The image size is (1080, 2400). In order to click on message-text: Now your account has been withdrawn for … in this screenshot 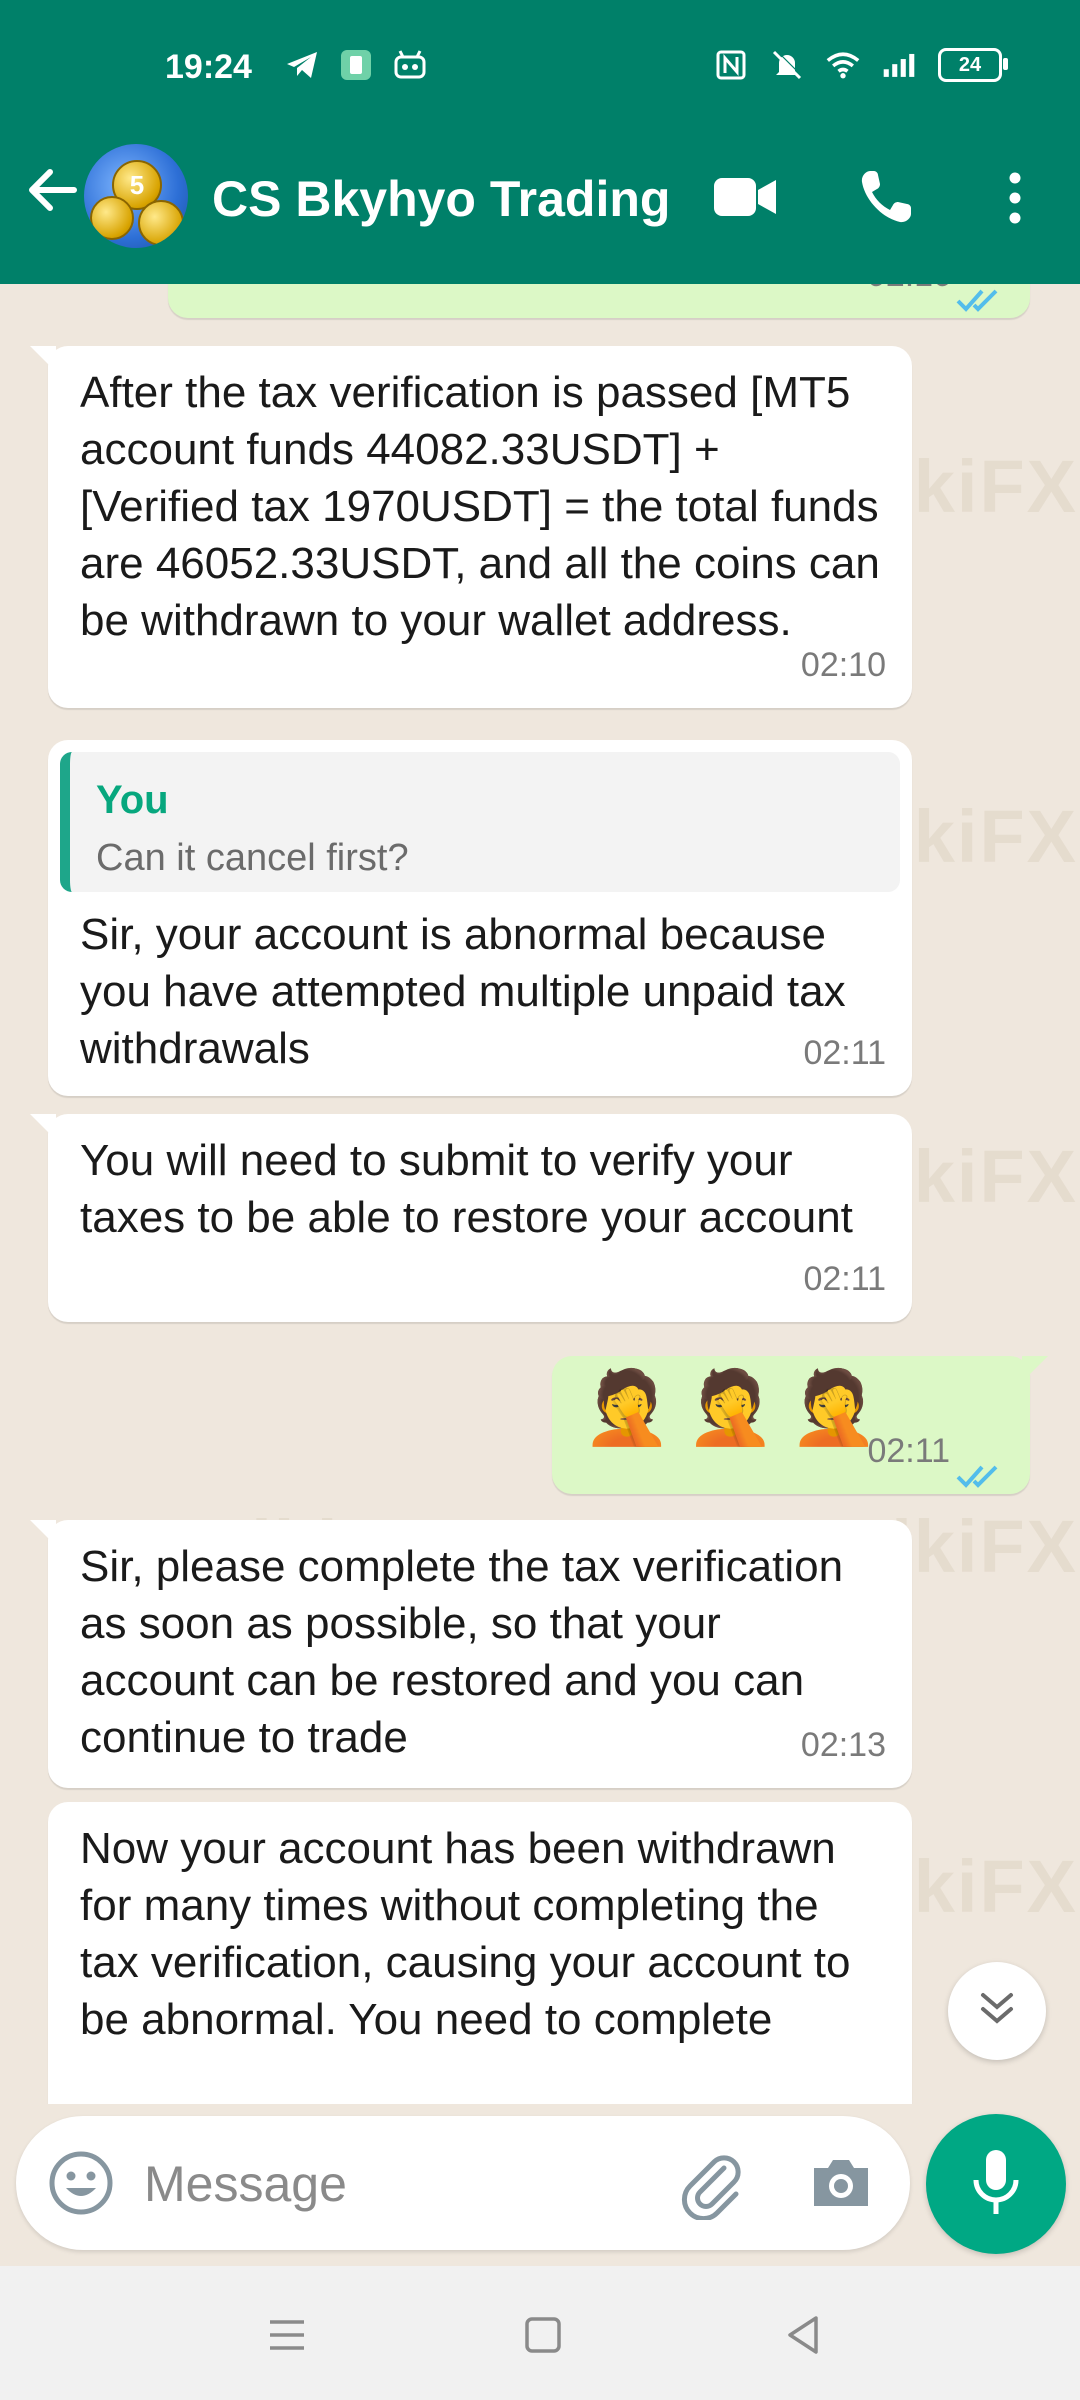, I will do `click(465, 1934)`.